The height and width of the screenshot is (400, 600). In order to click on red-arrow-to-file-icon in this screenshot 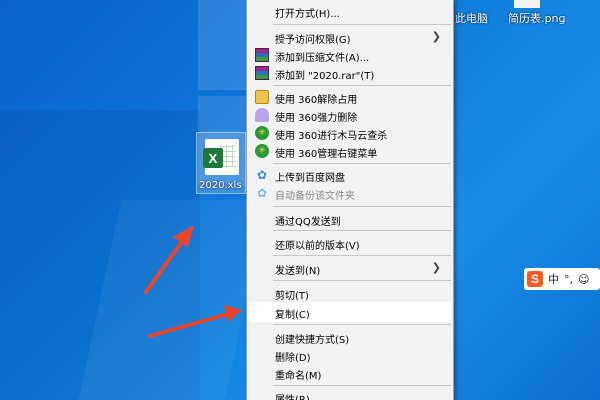, I will do `click(169, 259)`.